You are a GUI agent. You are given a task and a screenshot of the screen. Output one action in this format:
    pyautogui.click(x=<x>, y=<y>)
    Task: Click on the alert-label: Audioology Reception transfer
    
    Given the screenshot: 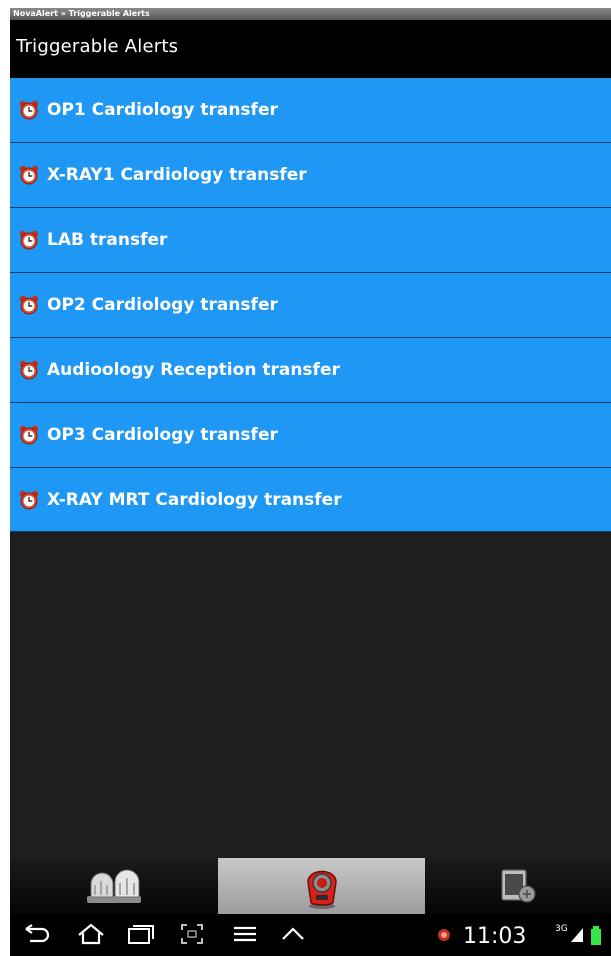 What is the action you would take?
    pyautogui.click(x=193, y=370)
    